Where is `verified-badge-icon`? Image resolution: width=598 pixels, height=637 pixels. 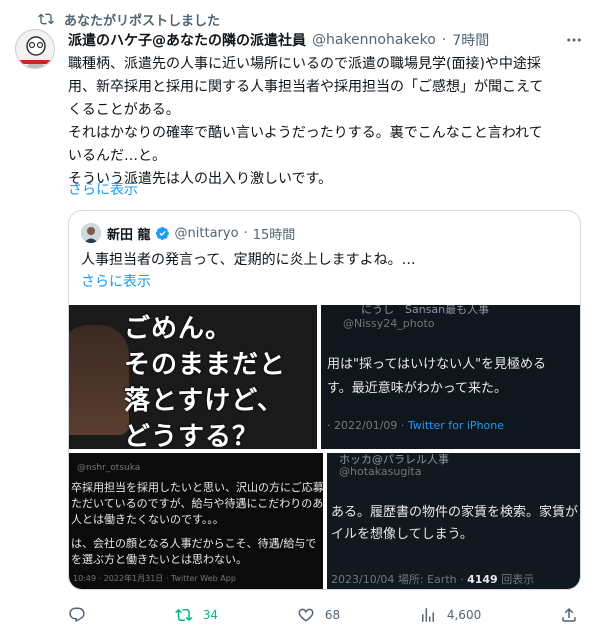 verified-badge-icon is located at coordinates (162, 233).